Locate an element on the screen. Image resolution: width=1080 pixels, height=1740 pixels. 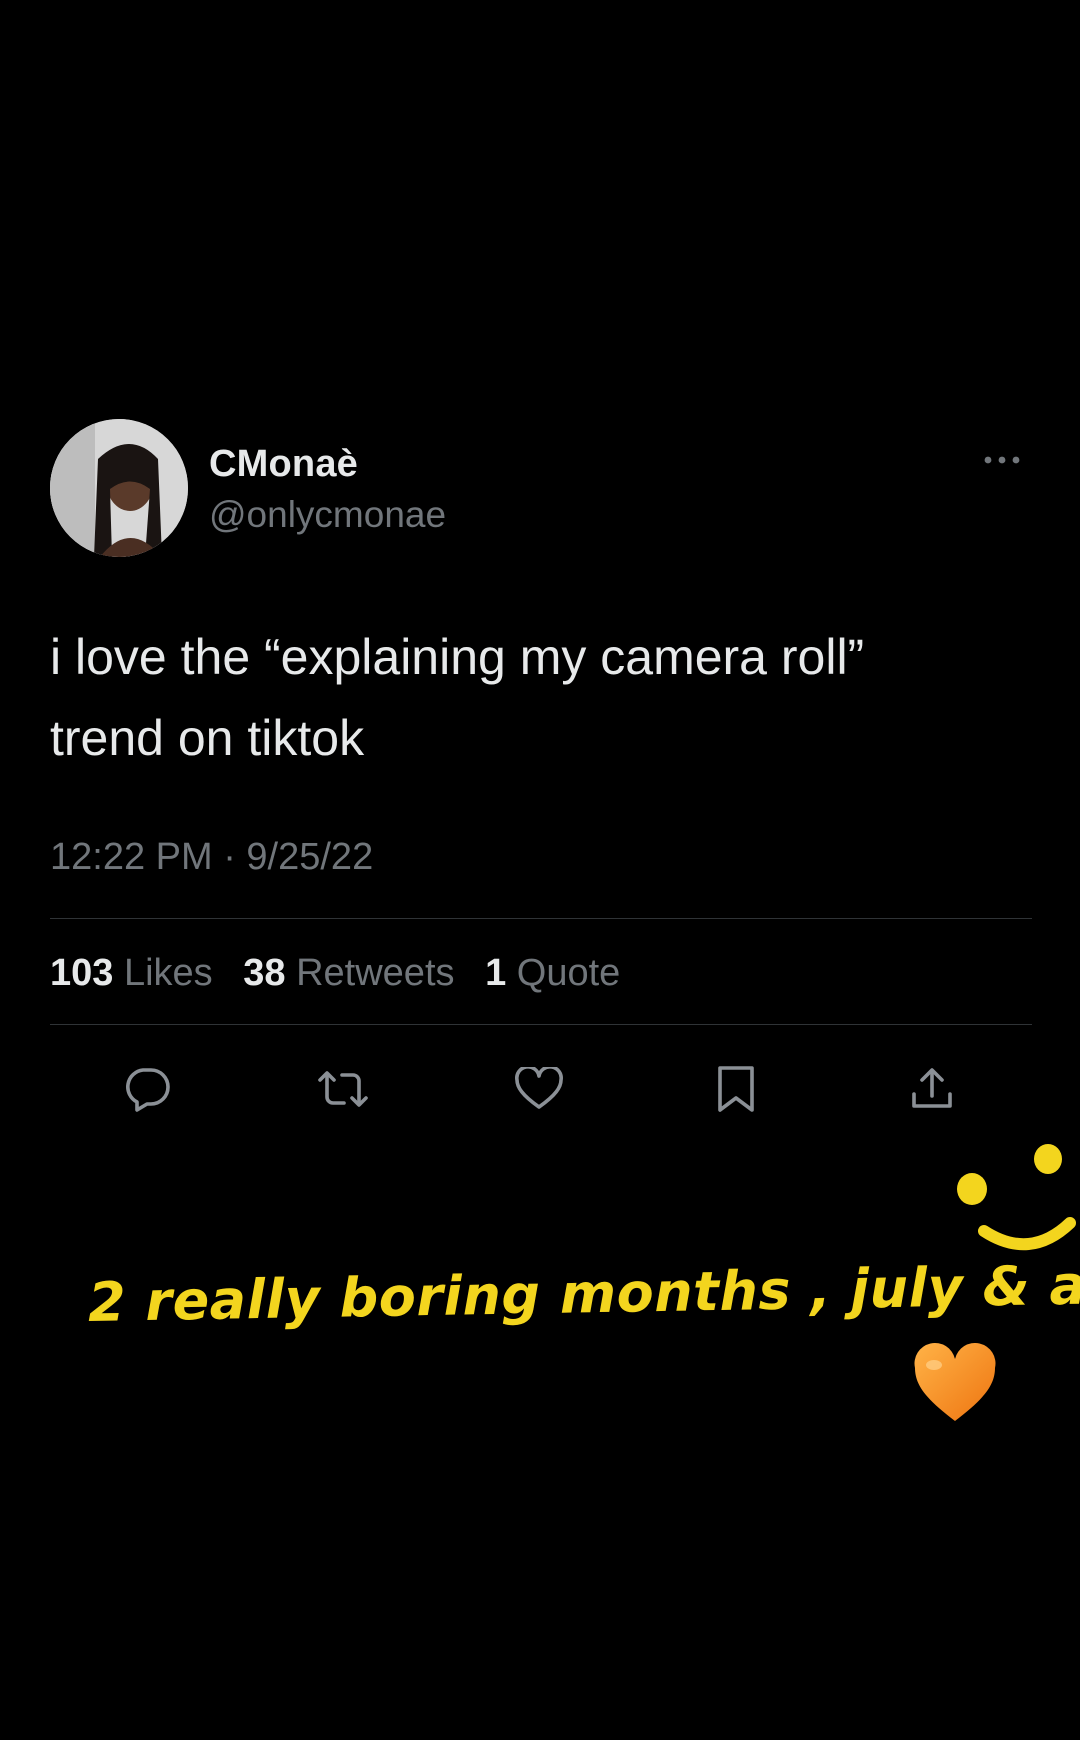
user-handle: @onlycmonae is located at coordinates (327, 515).